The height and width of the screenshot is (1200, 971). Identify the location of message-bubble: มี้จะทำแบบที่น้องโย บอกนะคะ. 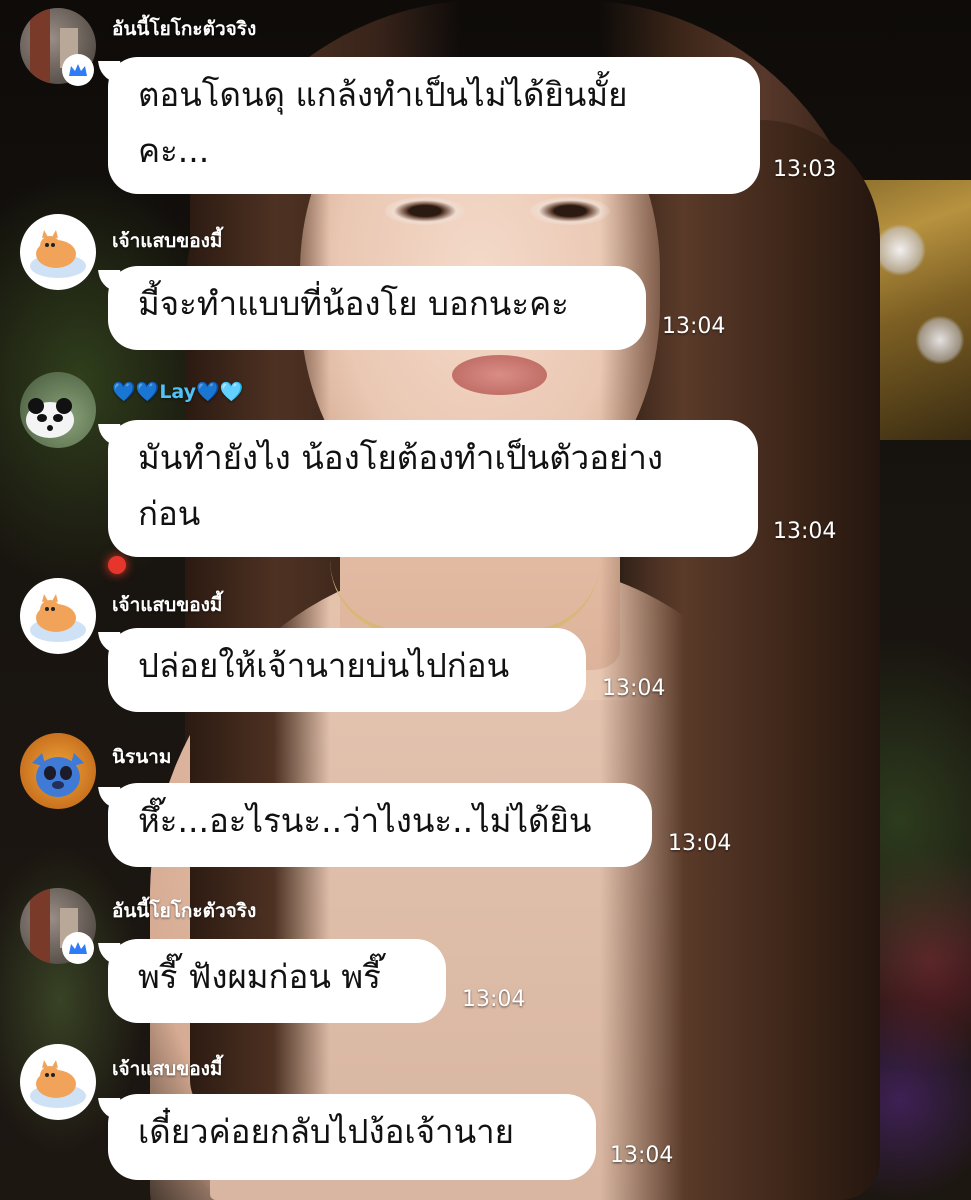
(377, 308).